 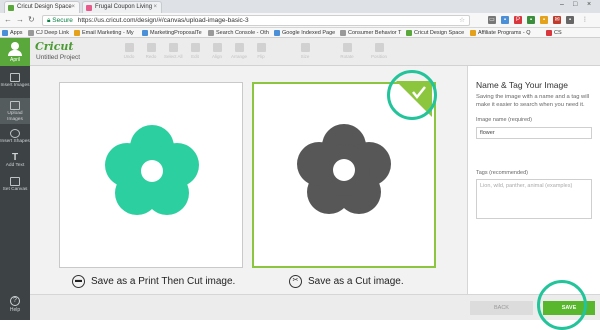 I want to click on back-button: BACK, so click(x=501, y=308).